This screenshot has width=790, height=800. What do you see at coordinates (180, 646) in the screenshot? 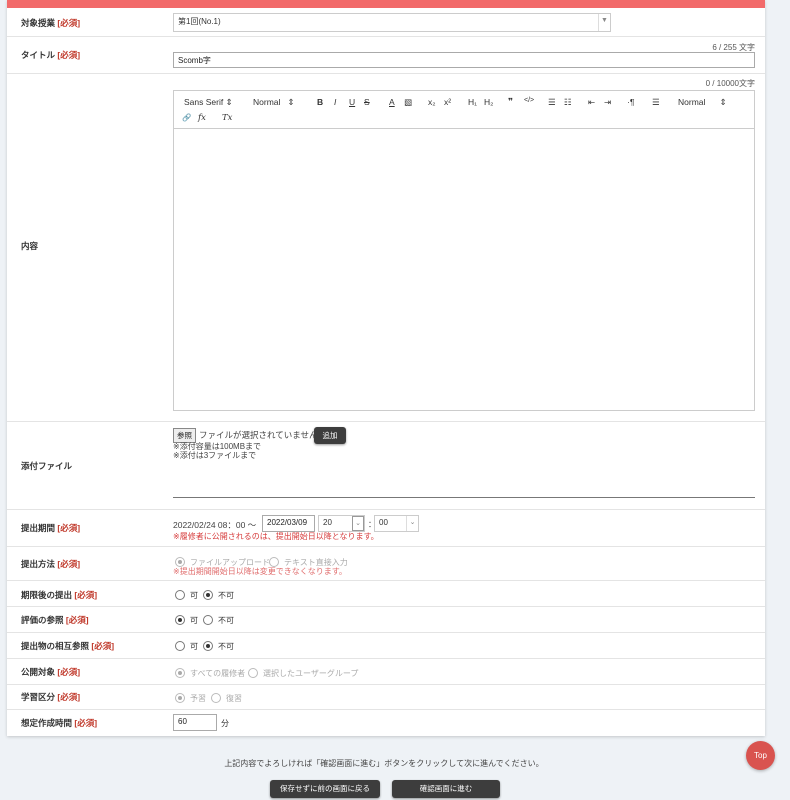
I see `mutual-allow-radio` at bounding box center [180, 646].